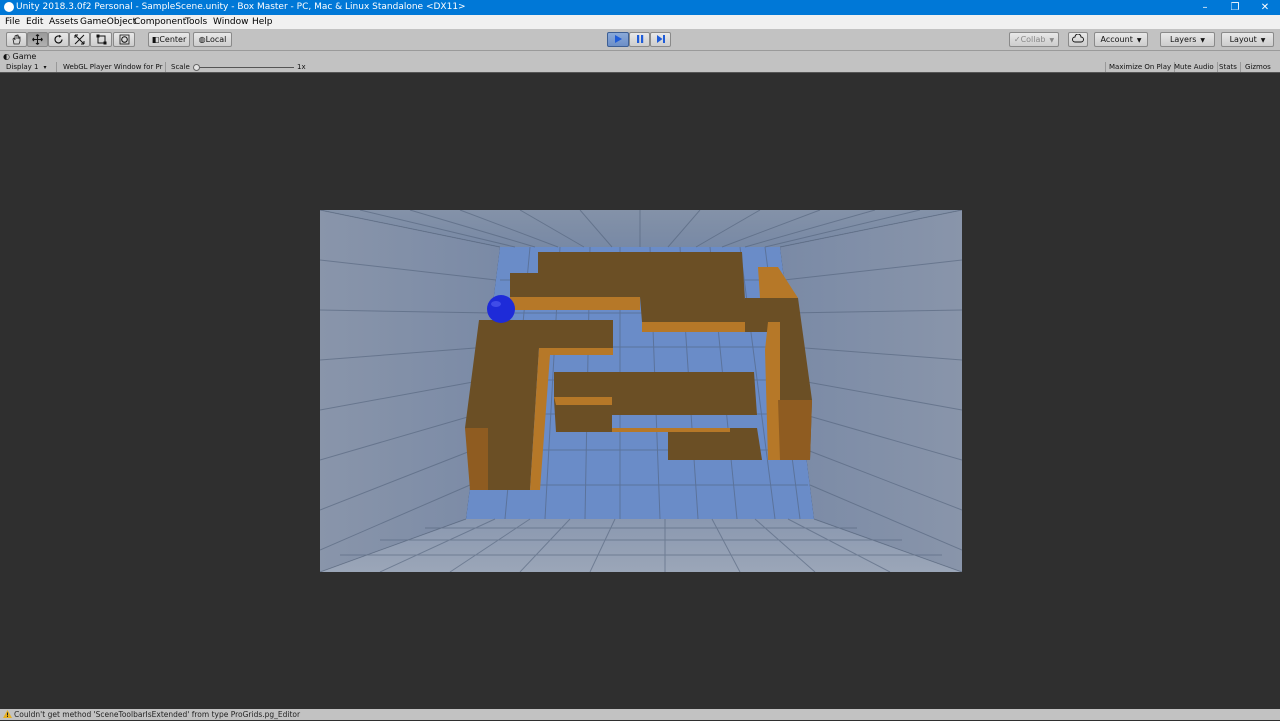 This screenshot has height=721, width=1280. I want to click on layout-dropdown: Layout ▼, so click(1247, 39).